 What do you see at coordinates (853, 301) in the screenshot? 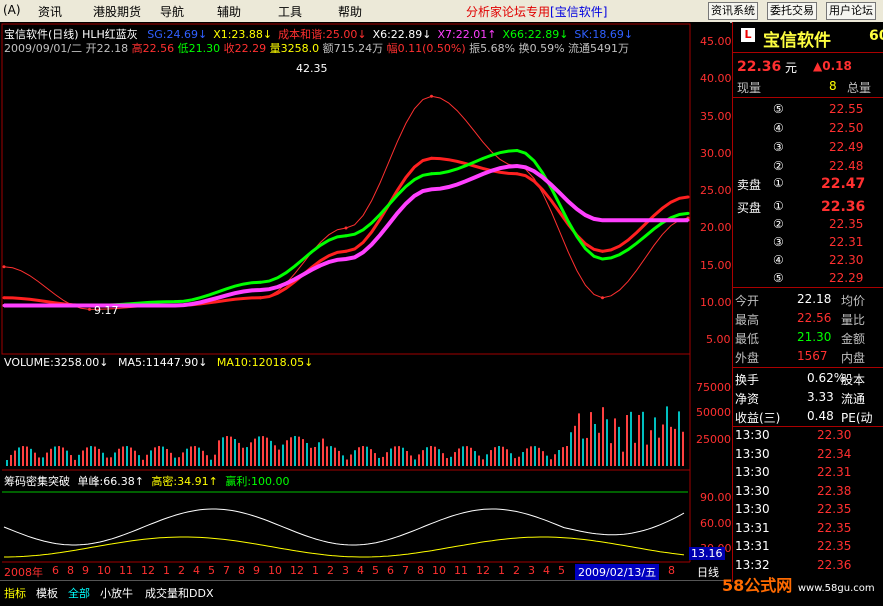
I see `stat-label-right: 均价` at bounding box center [853, 301].